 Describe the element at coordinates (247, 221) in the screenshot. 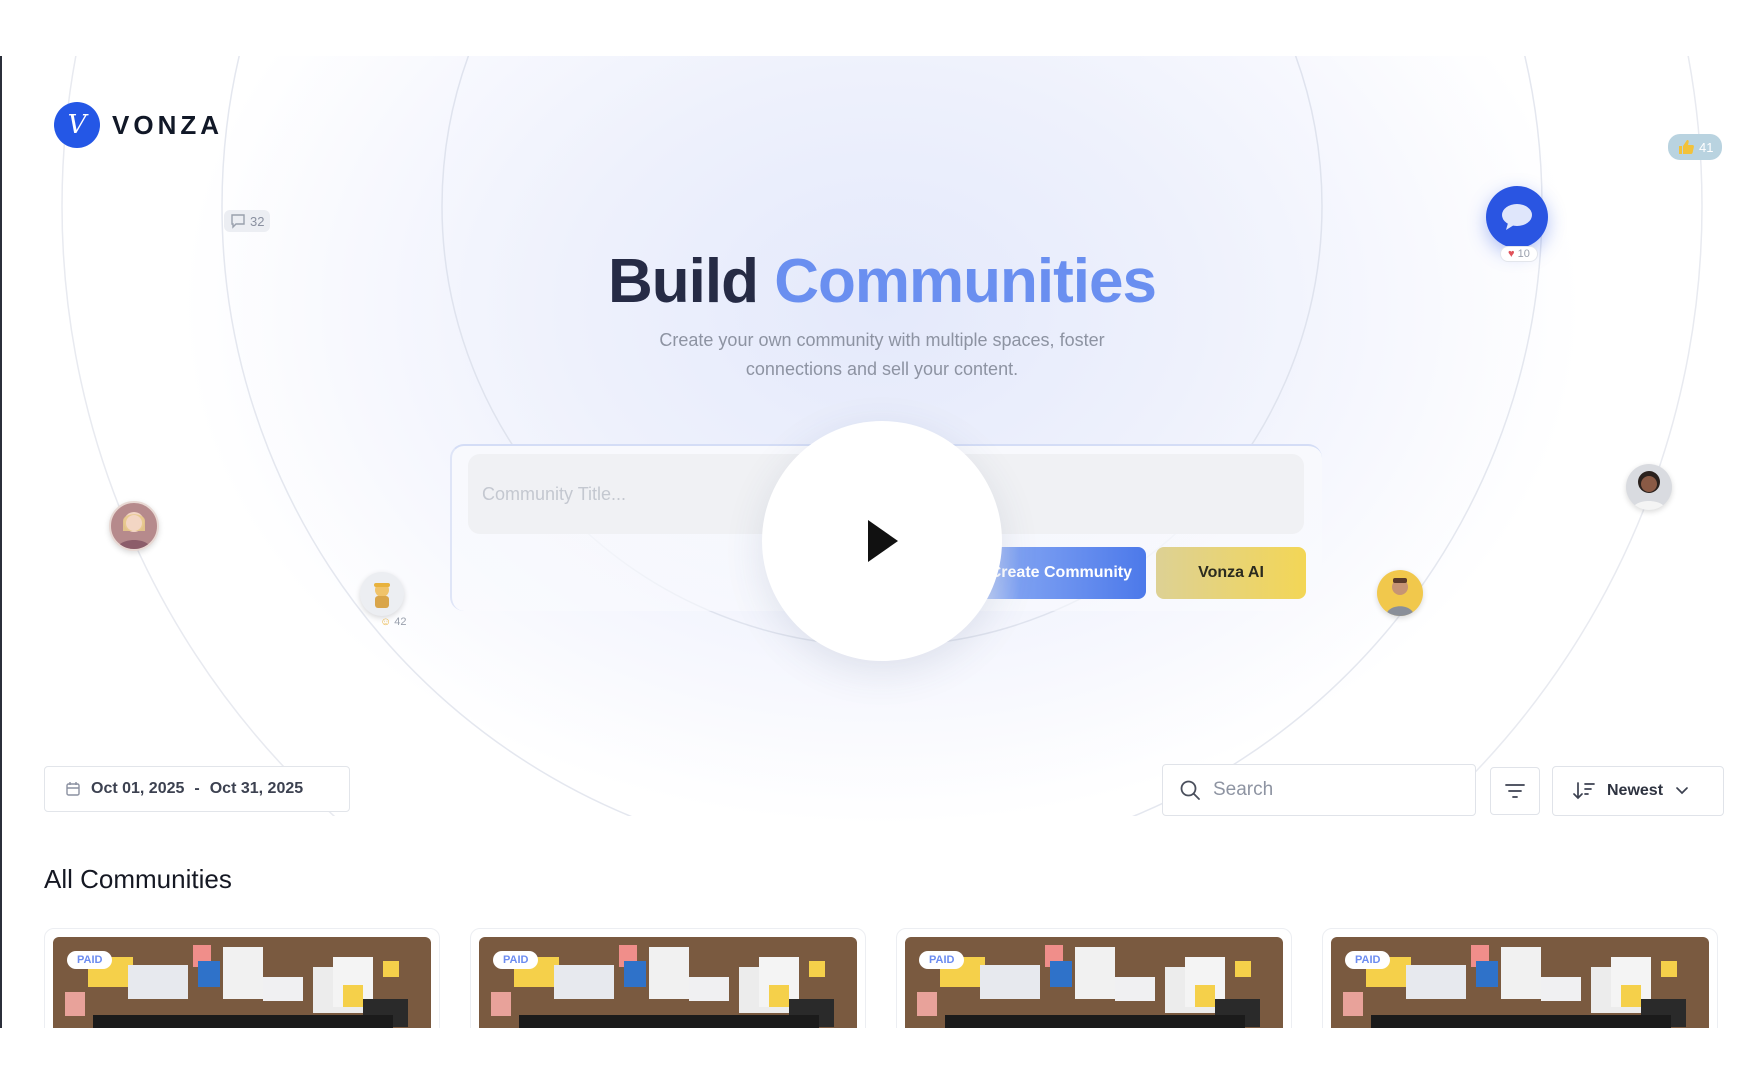

I see `comment-count-chip: 32` at that location.